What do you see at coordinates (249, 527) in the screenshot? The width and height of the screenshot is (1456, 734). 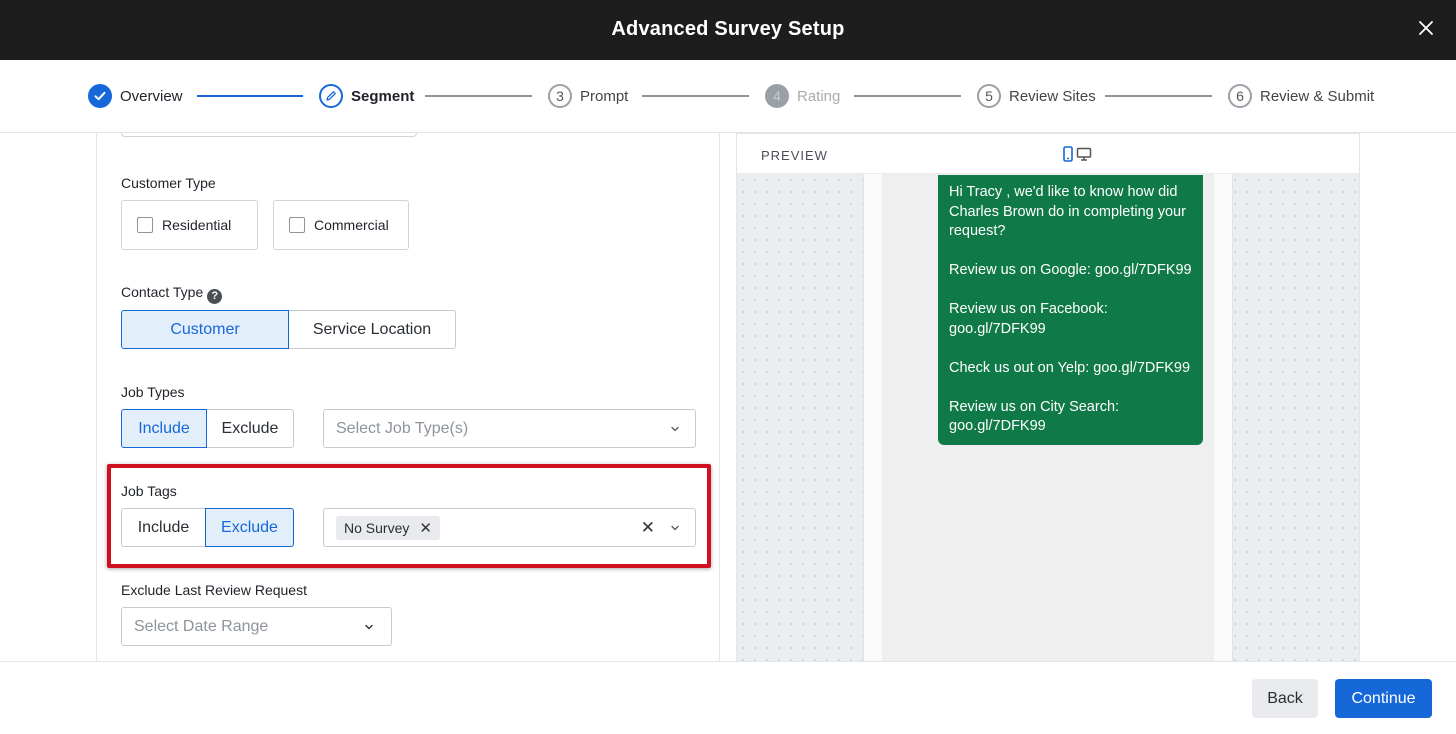 I see `job-tags-exclude-button: Exclude` at bounding box center [249, 527].